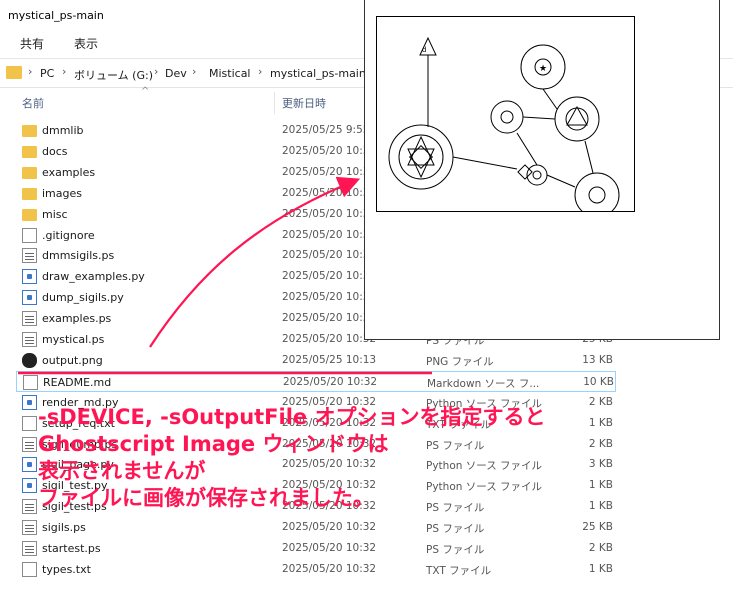  What do you see at coordinates (206, 498) in the screenshot?
I see `annotation-line-4: ファイルに画像が保存されました。` at bounding box center [206, 498].